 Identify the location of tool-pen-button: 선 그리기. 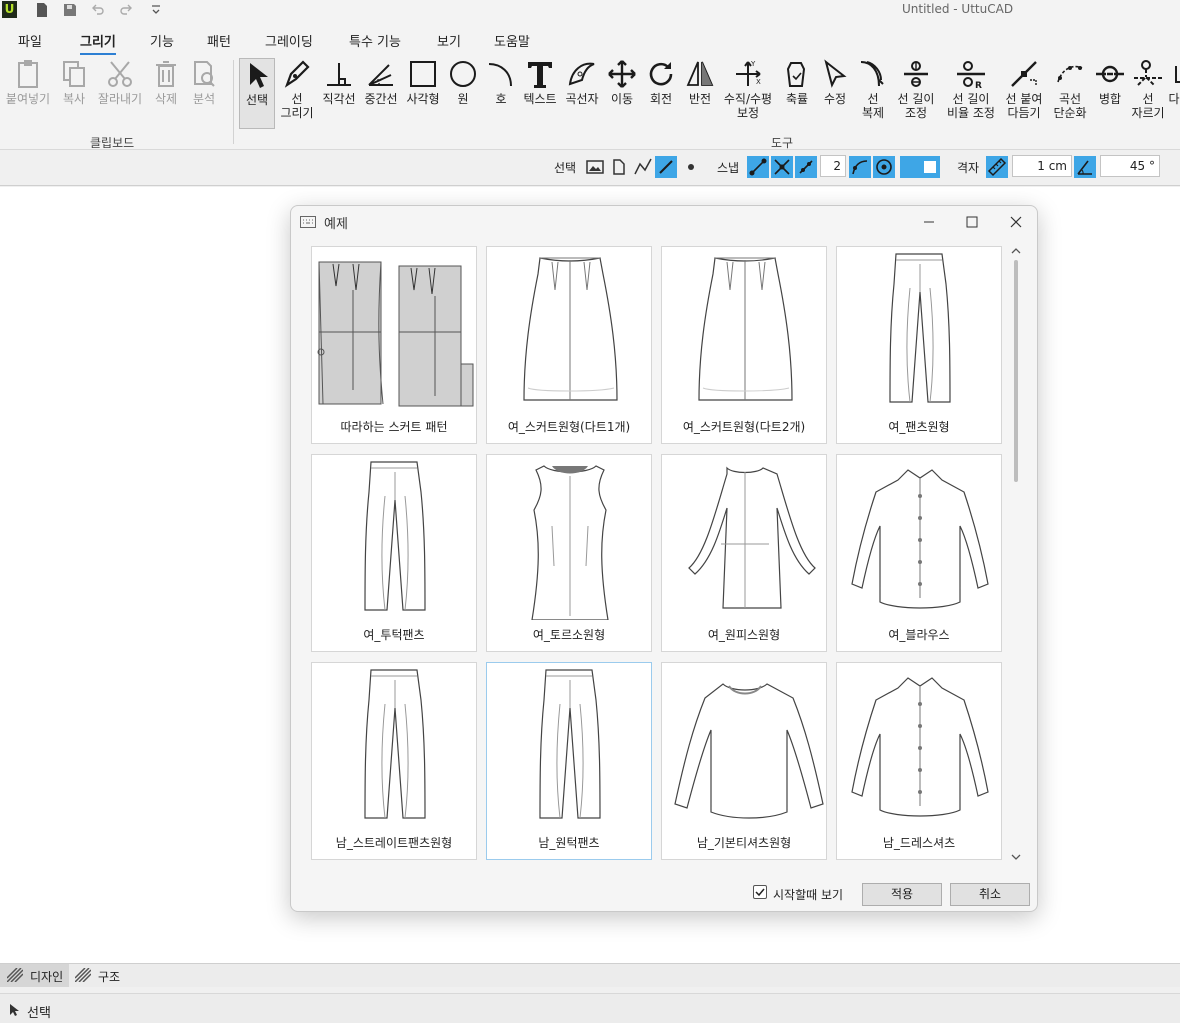
(297, 94).